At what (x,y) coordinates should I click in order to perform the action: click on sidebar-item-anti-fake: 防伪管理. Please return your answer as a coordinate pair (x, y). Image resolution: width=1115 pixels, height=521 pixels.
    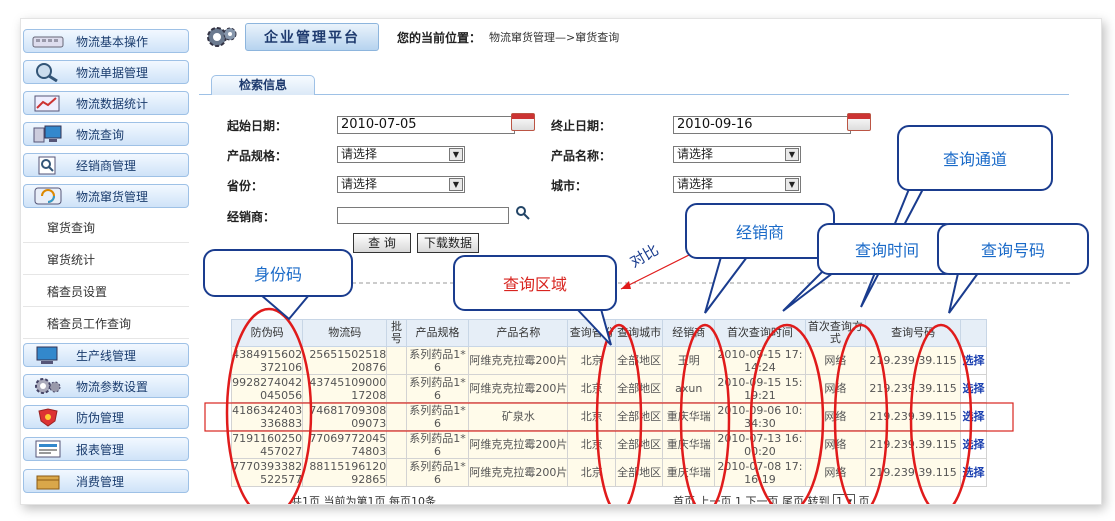
    Looking at the image, I should click on (106, 417).